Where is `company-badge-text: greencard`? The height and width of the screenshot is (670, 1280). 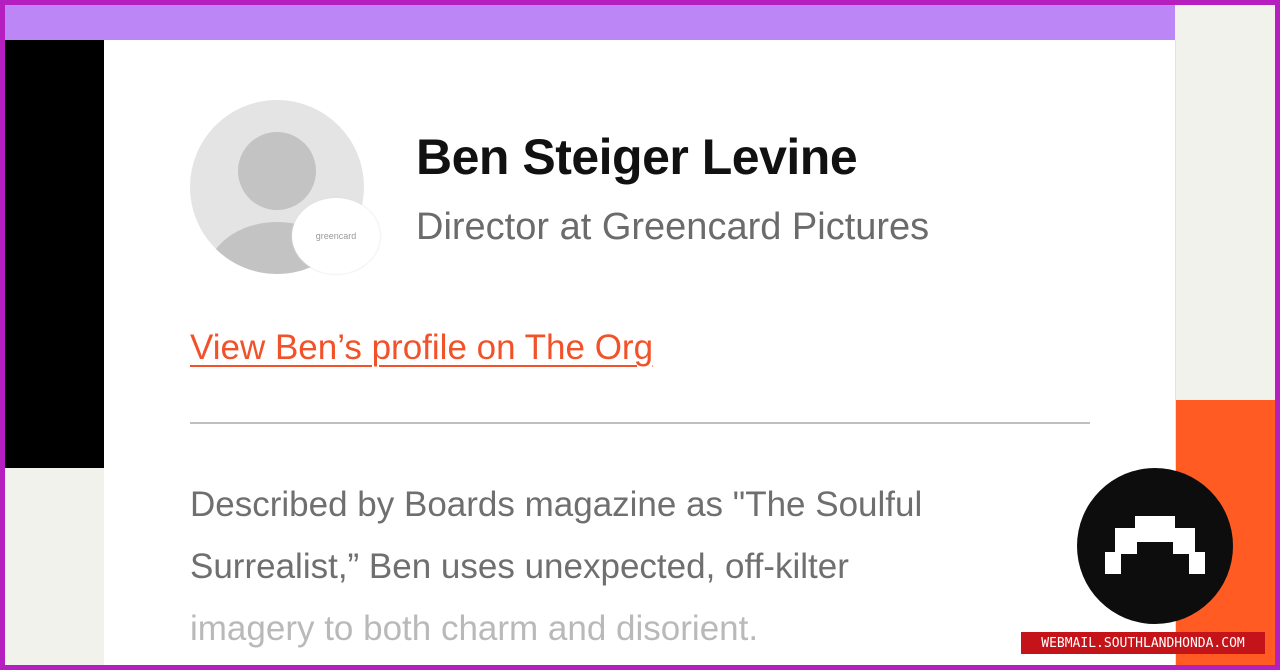 company-badge-text: greencard is located at coordinates (336, 236).